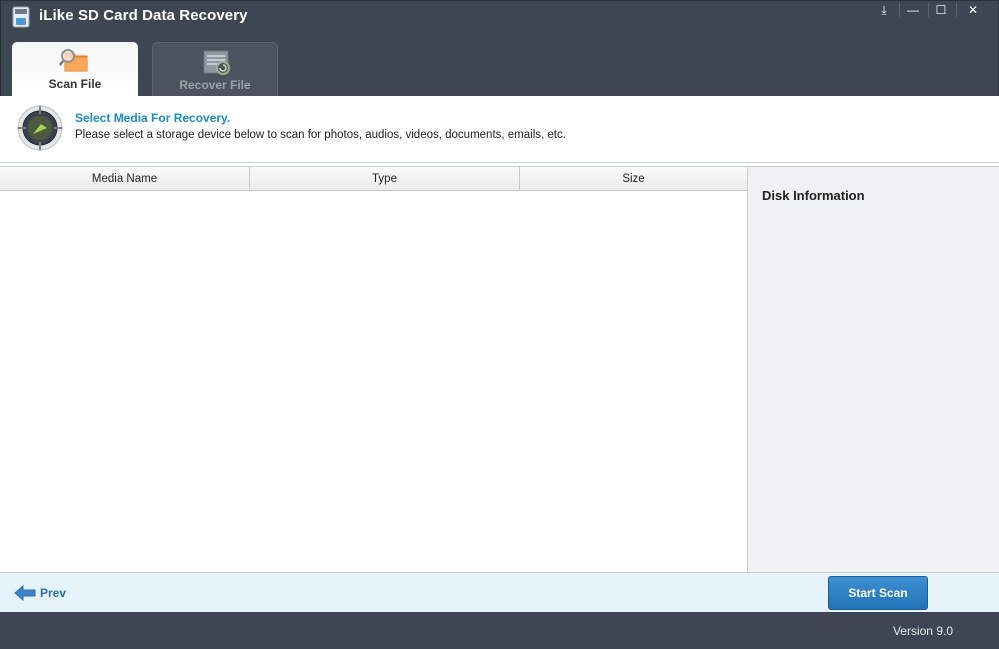 Image resolution: width=999 pixels, height=649 pixels. What do you see at coordinates (499, 592) in the screenshot?
I see `navigation-bar: Prev Start Scan` at bounding box center [499, 592].